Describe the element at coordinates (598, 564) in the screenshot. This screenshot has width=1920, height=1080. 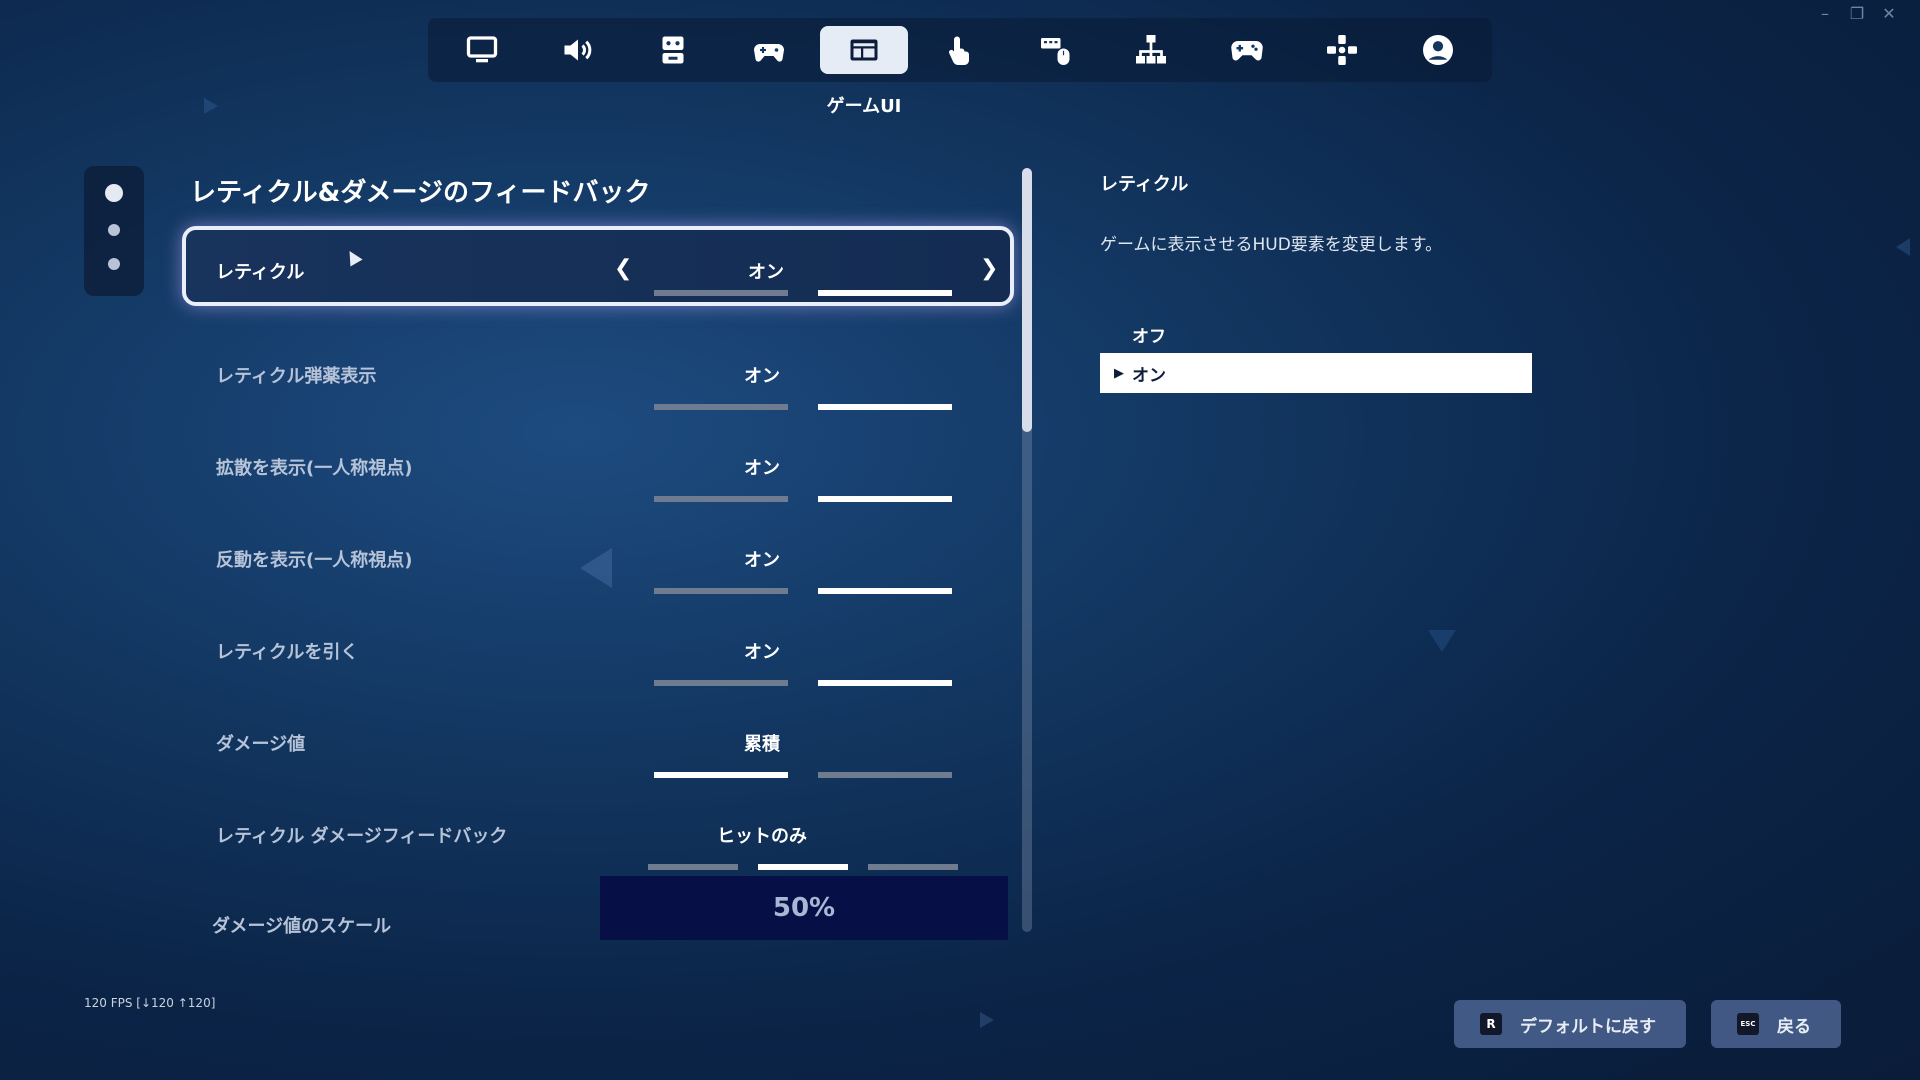
I see `setting-row-recoil: 反動を表示(一人称視点) オン` at that location.